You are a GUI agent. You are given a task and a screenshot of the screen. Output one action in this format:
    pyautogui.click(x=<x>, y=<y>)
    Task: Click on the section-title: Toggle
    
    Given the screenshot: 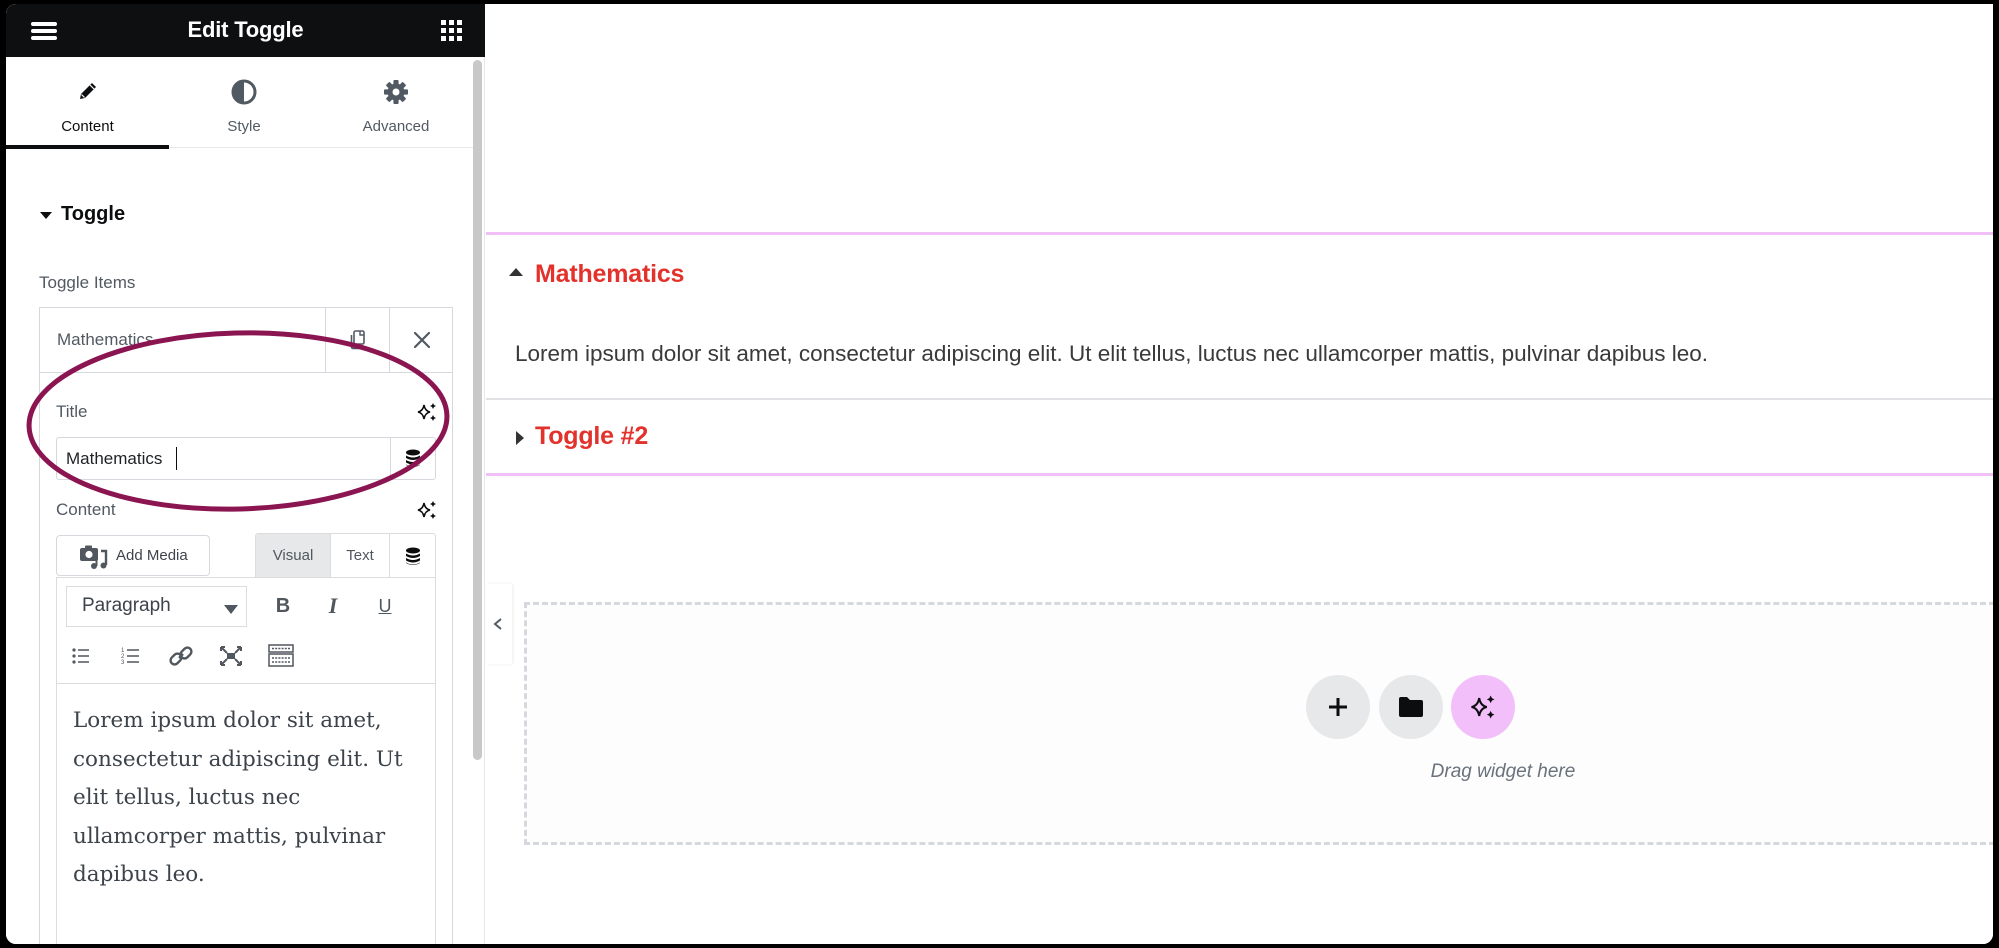 What is the action you would take?
    pyautogui.click(x=93, y=214)
    